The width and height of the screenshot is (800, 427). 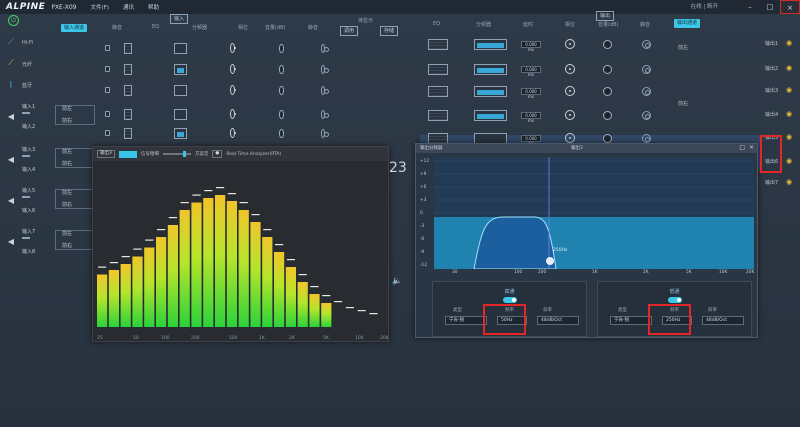 I want to click on output-assign: 前左, so click(x=683, y=47).